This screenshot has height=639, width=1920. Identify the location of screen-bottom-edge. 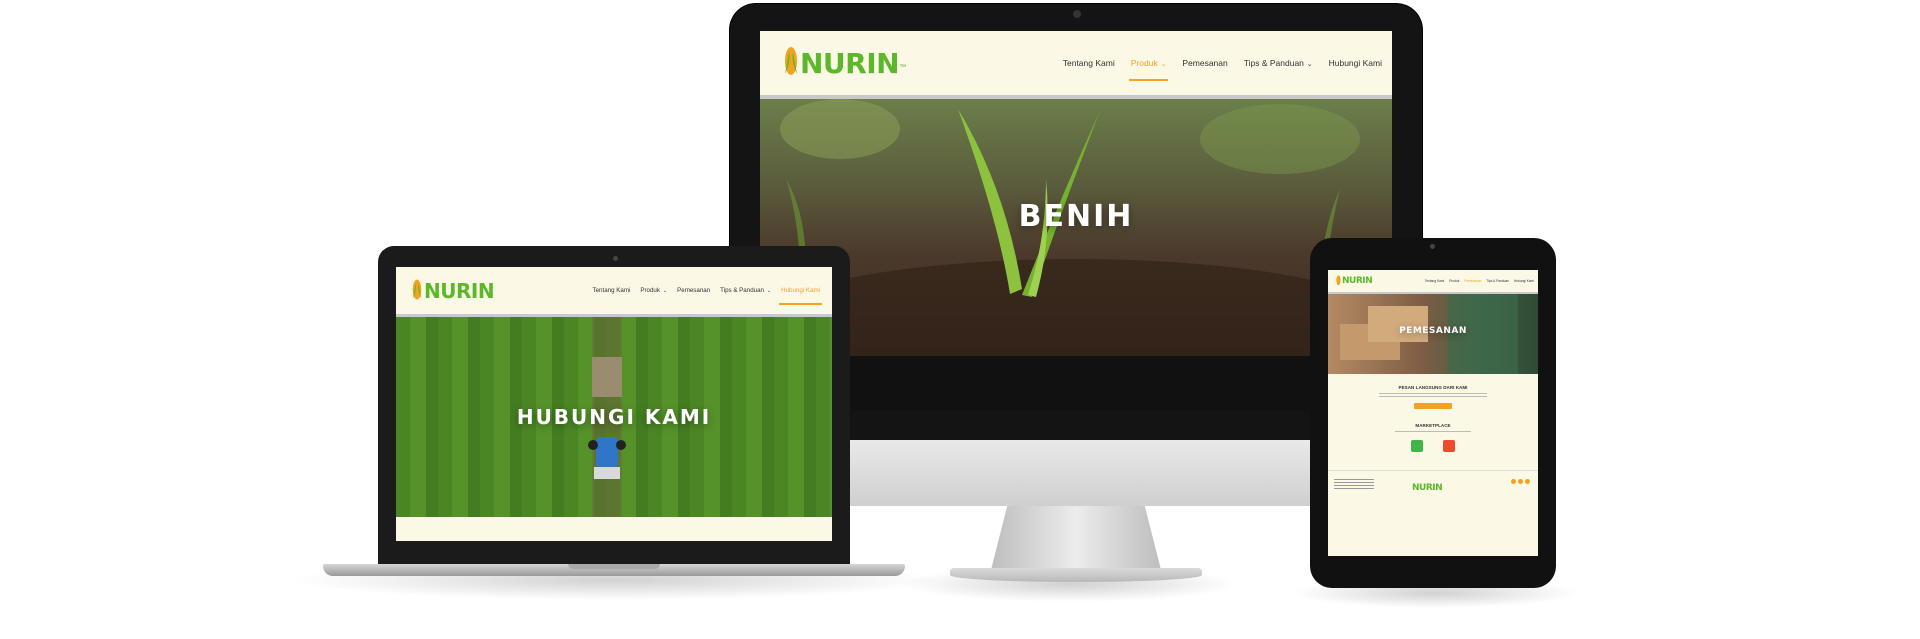
(1076, 383).